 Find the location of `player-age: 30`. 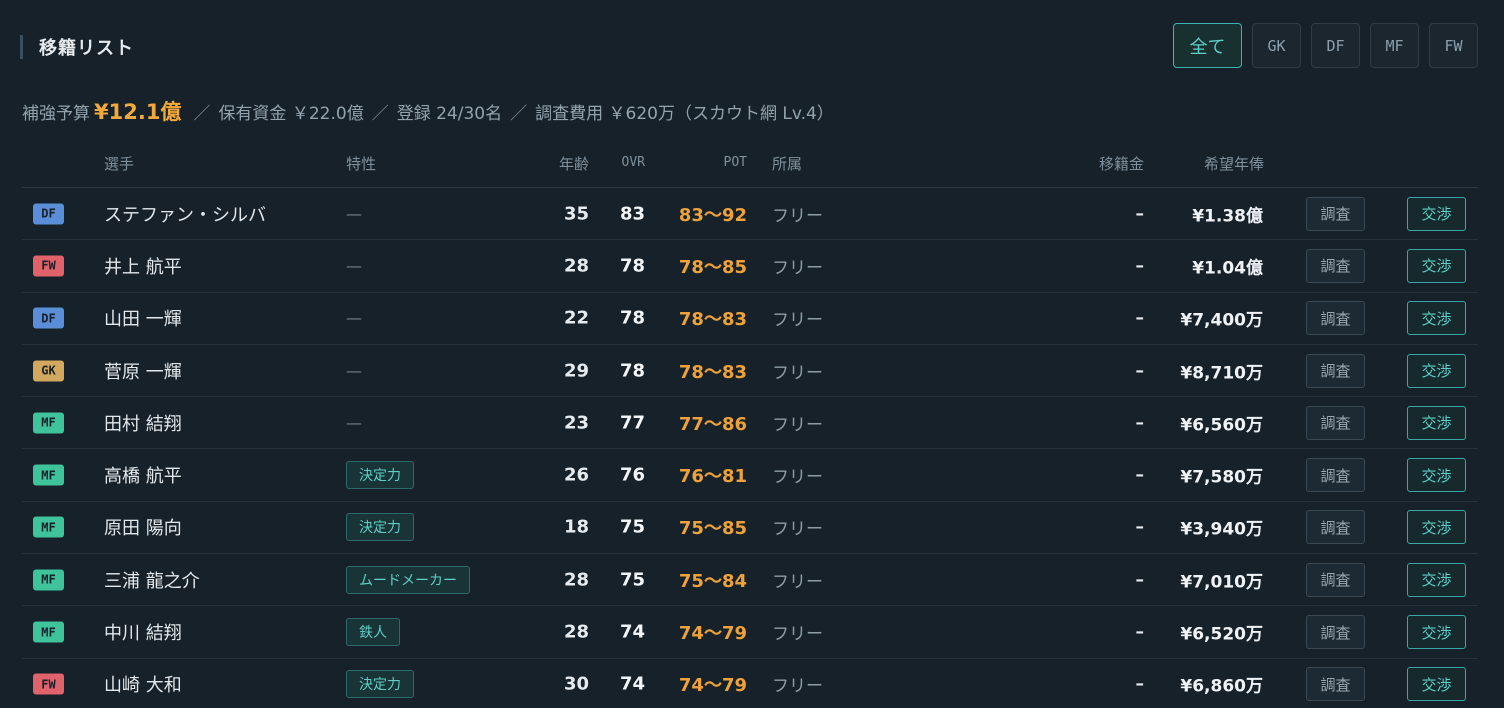

player-age: 30 is located at coordinates (576, 684).